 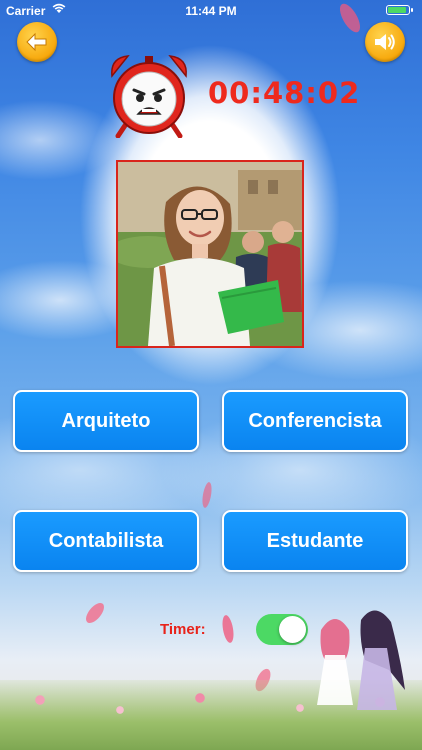 What do you see at coordinates (106, 421) in the screenshot?
I see `answer-button-1: Arquiteto` at bounding box center [106, 421].